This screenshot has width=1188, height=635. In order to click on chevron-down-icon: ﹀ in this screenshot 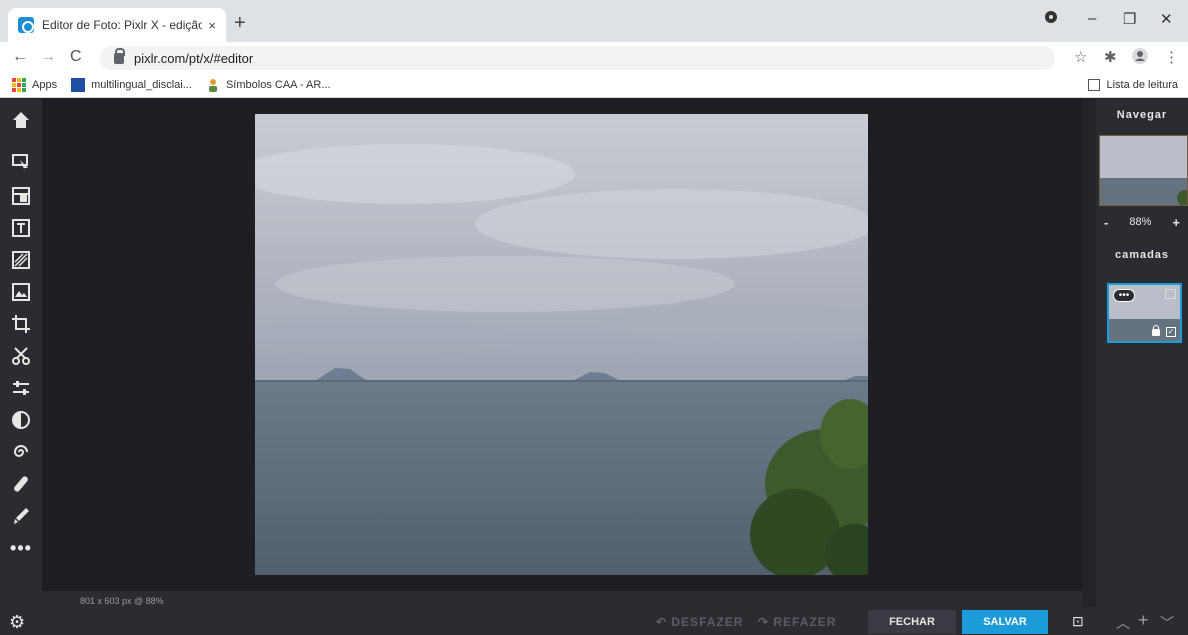, I will do `click(1167, 623)`.